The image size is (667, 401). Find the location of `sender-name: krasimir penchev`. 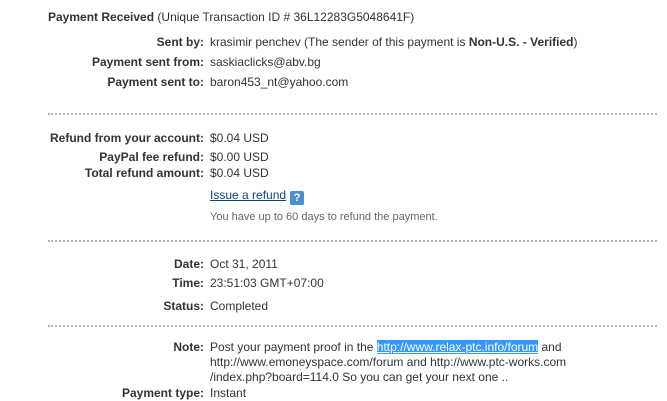

sender-name: krasimir penchev is located at coordinates (255, 42).